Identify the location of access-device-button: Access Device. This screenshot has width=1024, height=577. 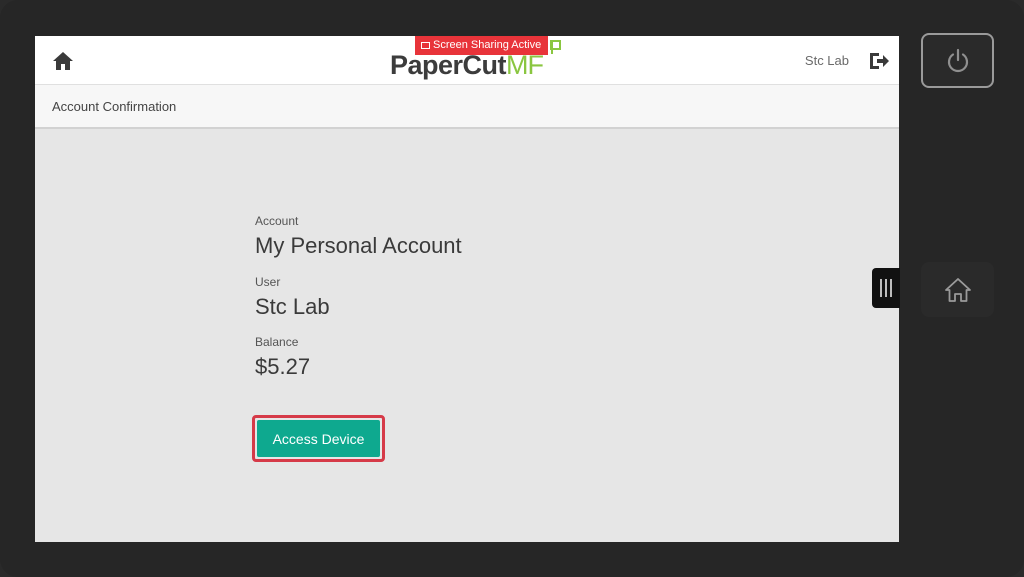
(318, 438).